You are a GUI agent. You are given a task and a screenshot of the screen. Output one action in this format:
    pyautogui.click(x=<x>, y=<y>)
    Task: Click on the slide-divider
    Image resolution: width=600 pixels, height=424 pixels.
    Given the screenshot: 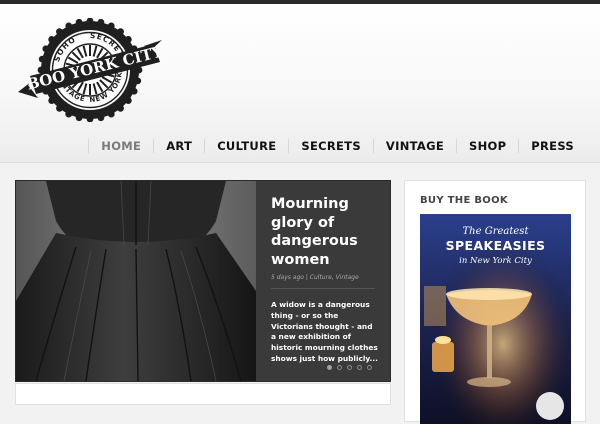 What is the action you would take?
    pyautogui.click(x=323, y=288)
    